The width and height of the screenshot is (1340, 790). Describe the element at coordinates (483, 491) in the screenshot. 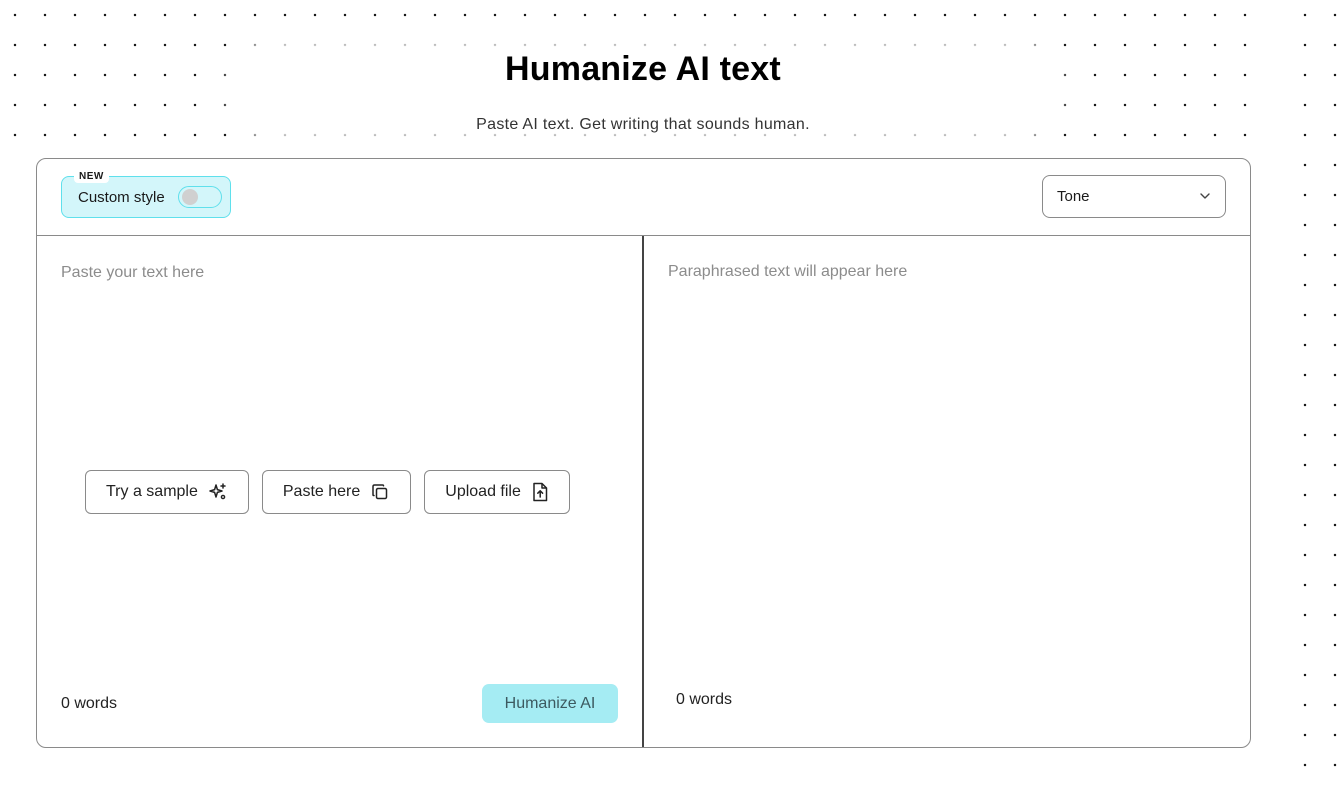

I see `upload-file-label: Upload file` at that location.